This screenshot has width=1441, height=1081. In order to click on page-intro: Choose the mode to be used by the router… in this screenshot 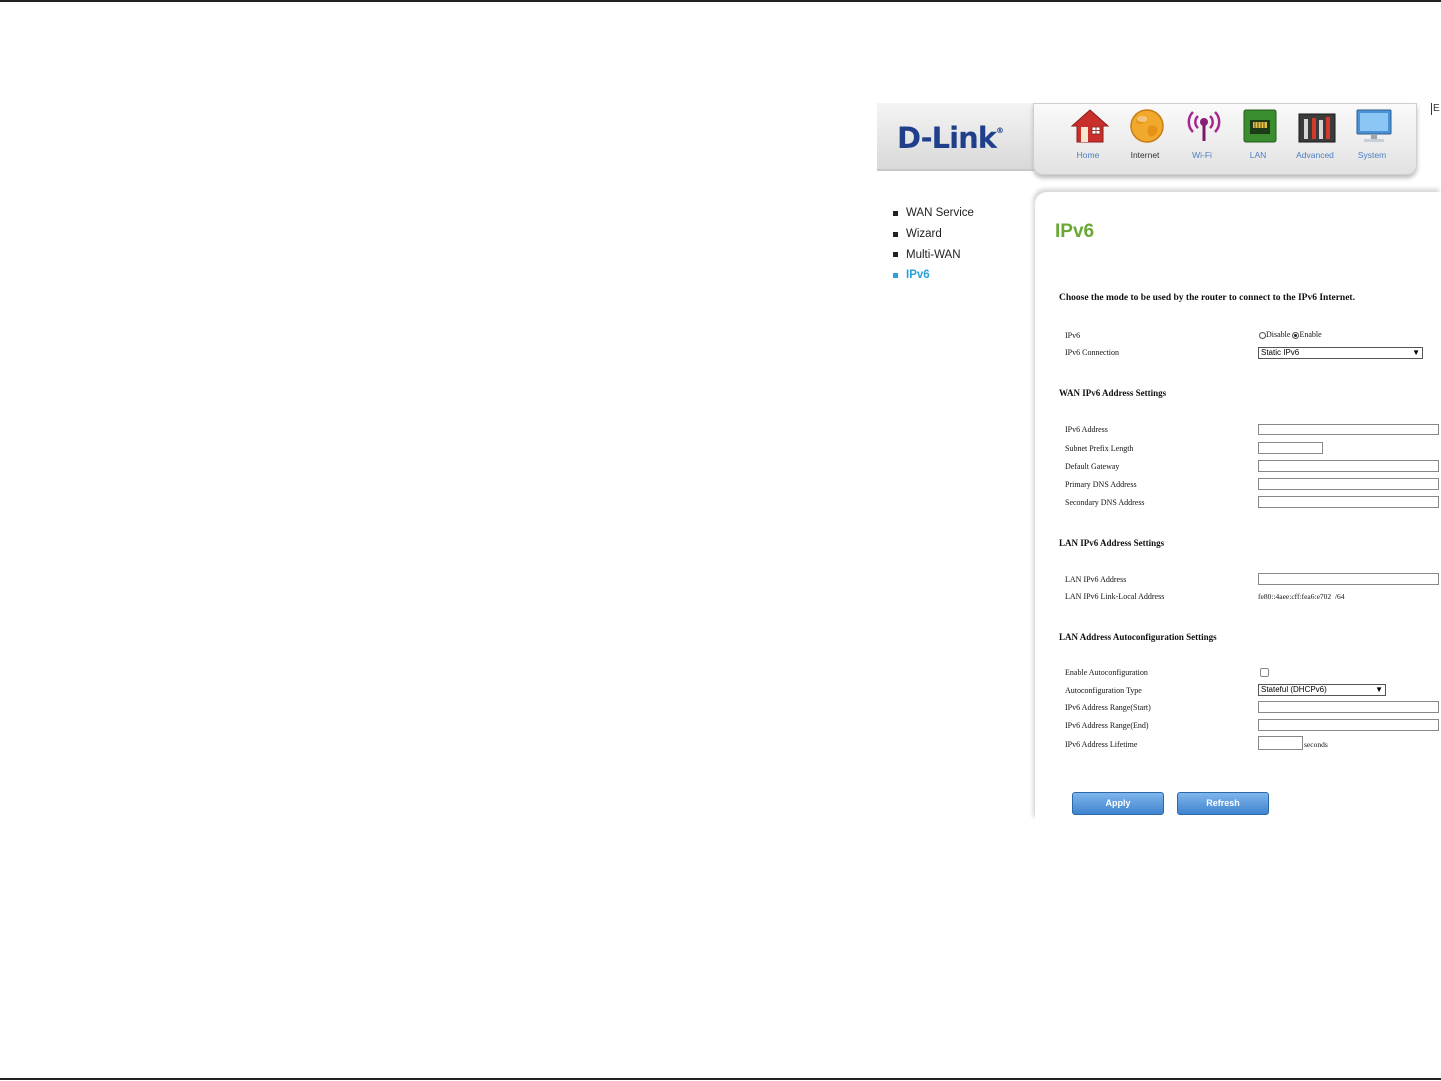, I will do `click(1207, 298)`.